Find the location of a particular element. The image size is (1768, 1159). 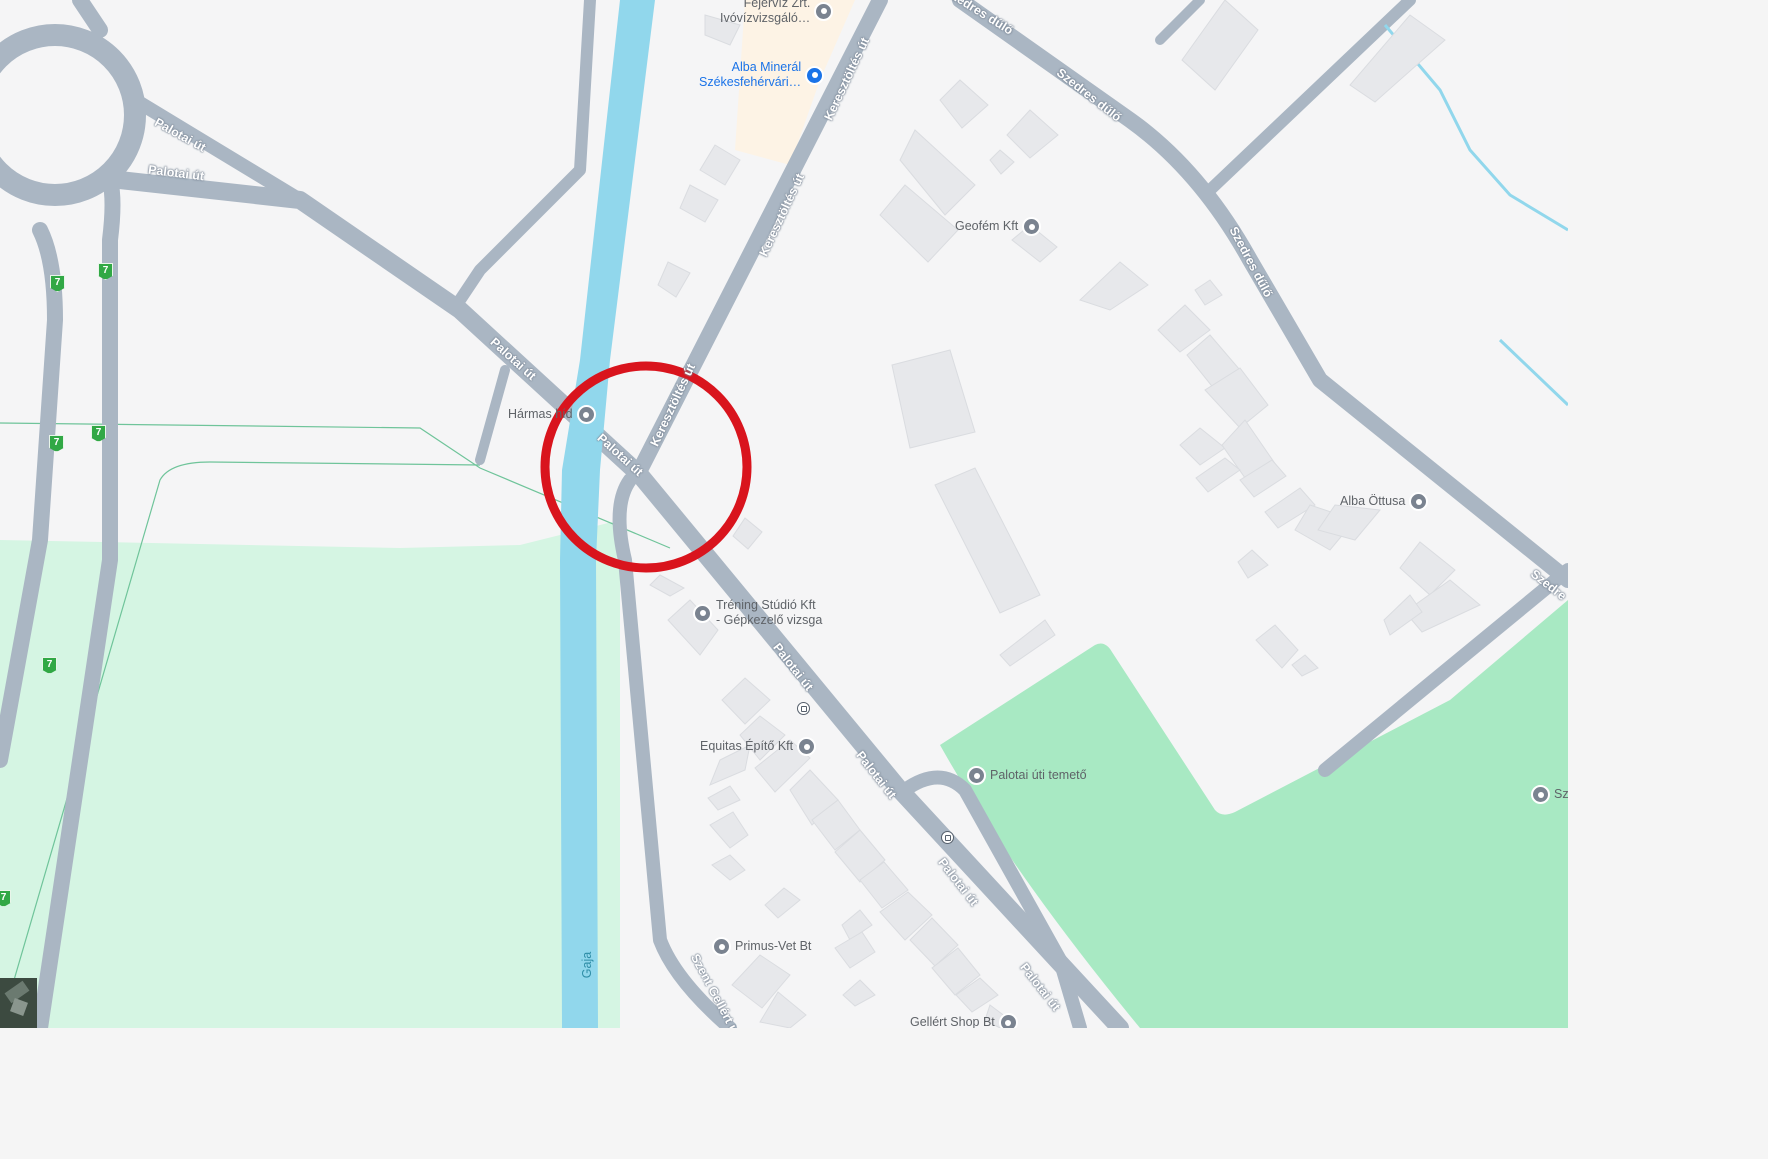

river-label-gaja: Gaja is located at coordinates (587, 965).